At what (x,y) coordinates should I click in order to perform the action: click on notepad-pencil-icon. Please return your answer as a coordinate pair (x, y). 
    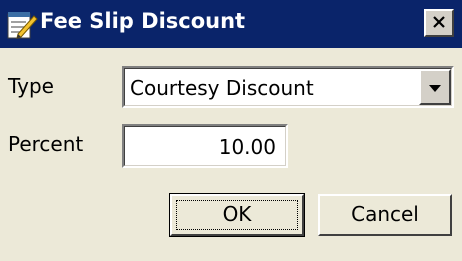
    Looking at the image, I should click on (22, 24).